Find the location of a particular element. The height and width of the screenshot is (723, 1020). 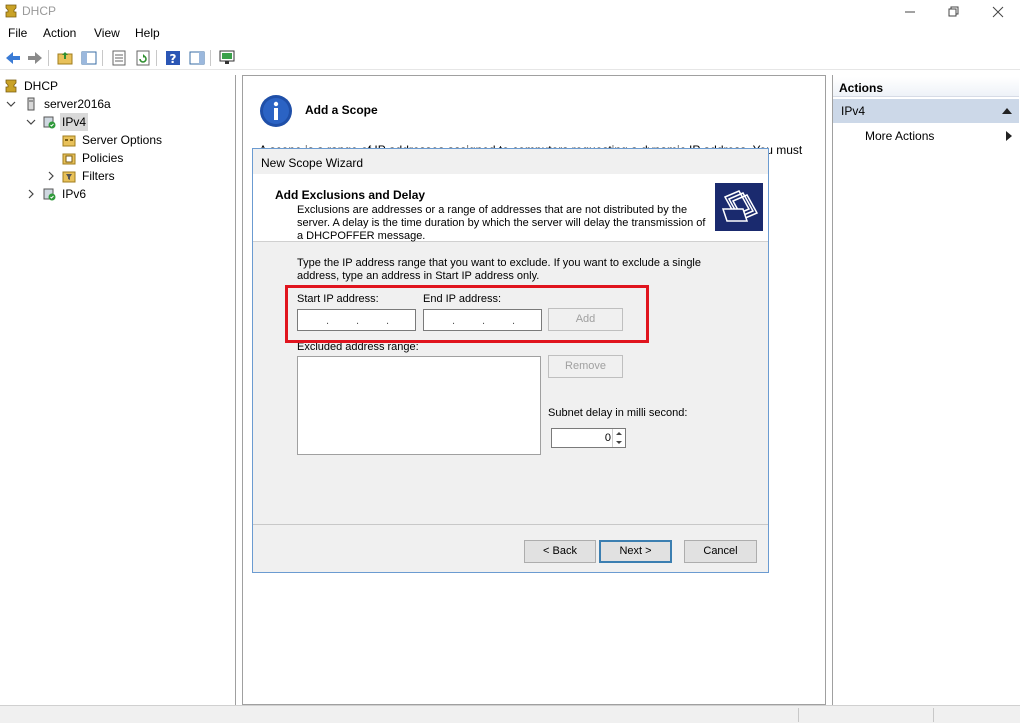

tree-node-ipv4: IPv4 is located at coordinates (115, 122).